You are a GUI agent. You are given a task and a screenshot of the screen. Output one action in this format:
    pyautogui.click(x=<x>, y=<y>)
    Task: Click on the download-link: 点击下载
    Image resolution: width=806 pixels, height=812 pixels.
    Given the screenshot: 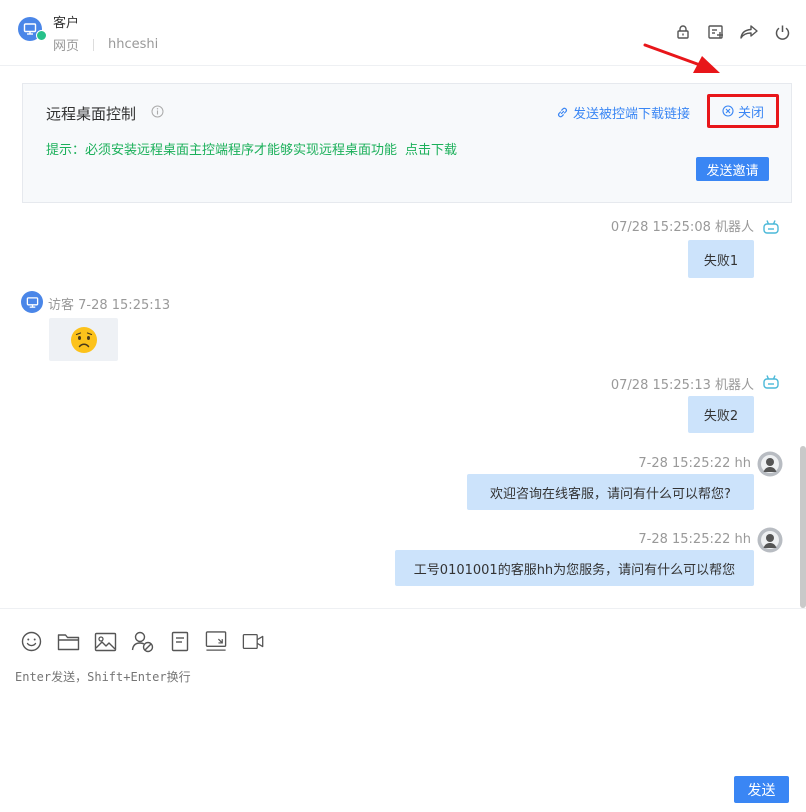 What is the action you would take?
    pyautogui.click(x=431, y=150)
    